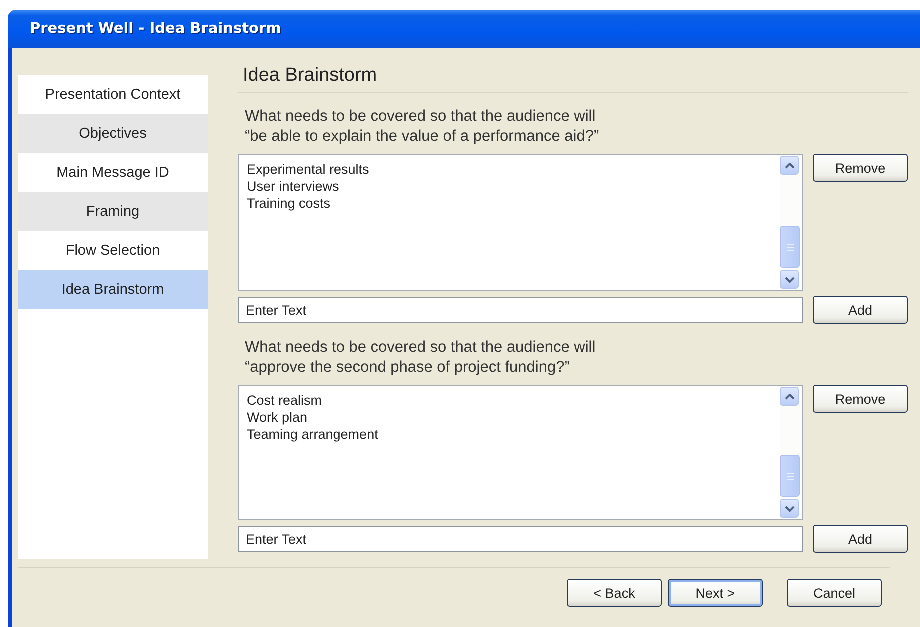 The width and height of the screenshot is (920, 627). What do you see at coordinates (293, 186) in the screenshot?
I see `list-item: User interviews` at bounding box center [293, 186].